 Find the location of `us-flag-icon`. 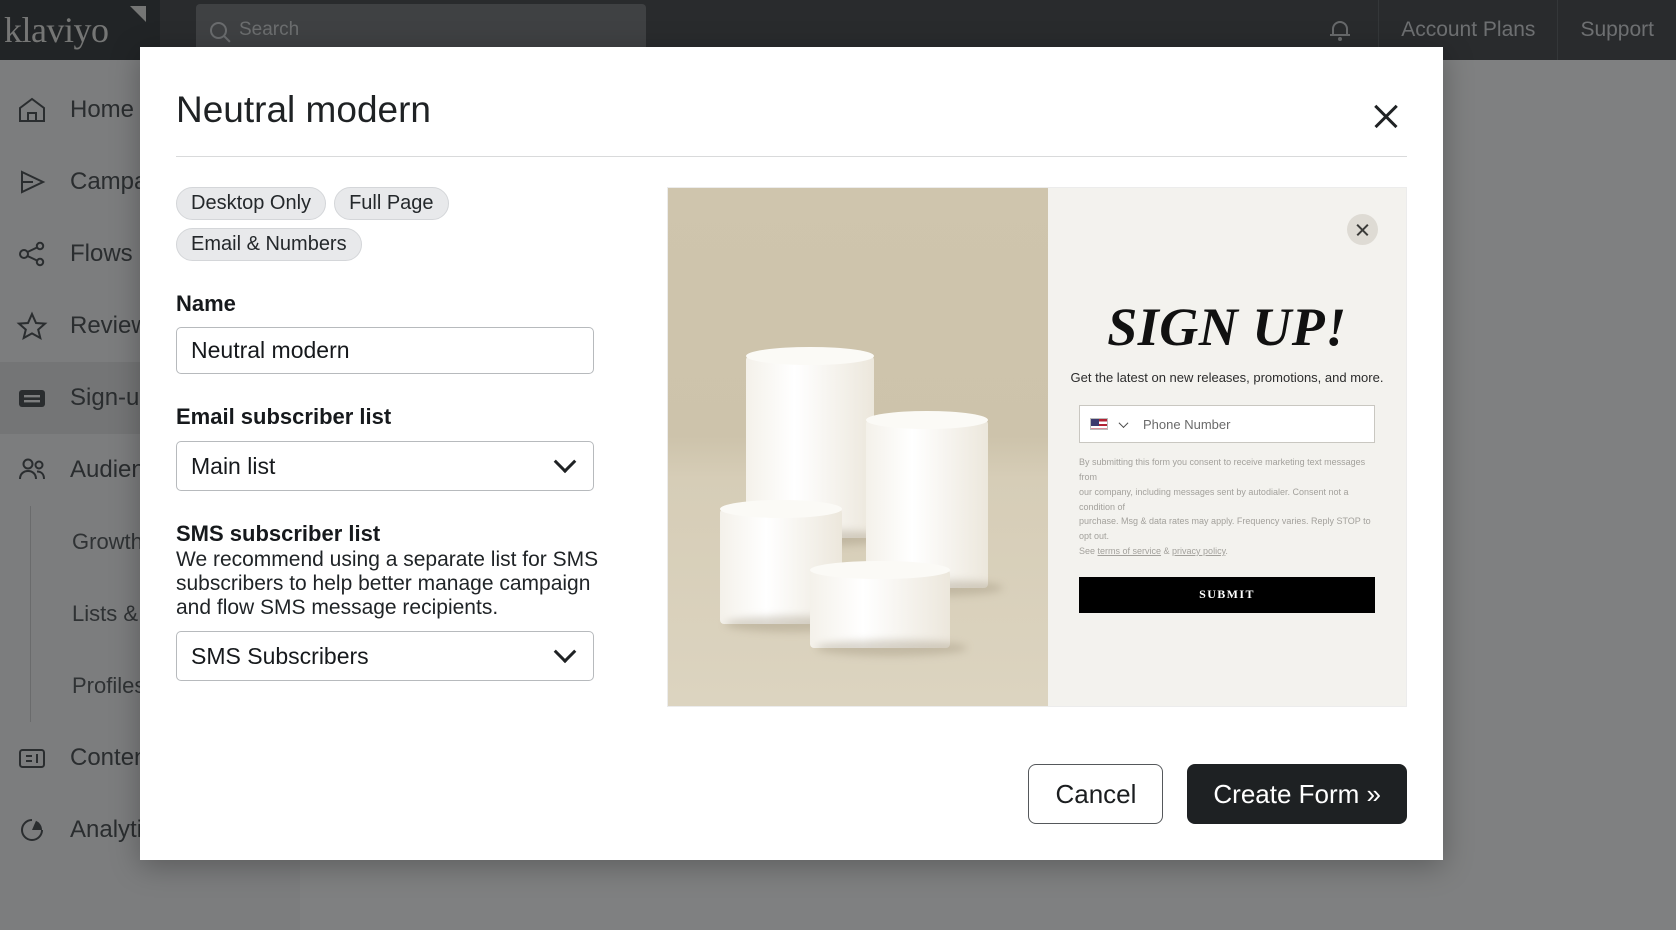

us-flag-icon is located at coordinates (1099, 424).